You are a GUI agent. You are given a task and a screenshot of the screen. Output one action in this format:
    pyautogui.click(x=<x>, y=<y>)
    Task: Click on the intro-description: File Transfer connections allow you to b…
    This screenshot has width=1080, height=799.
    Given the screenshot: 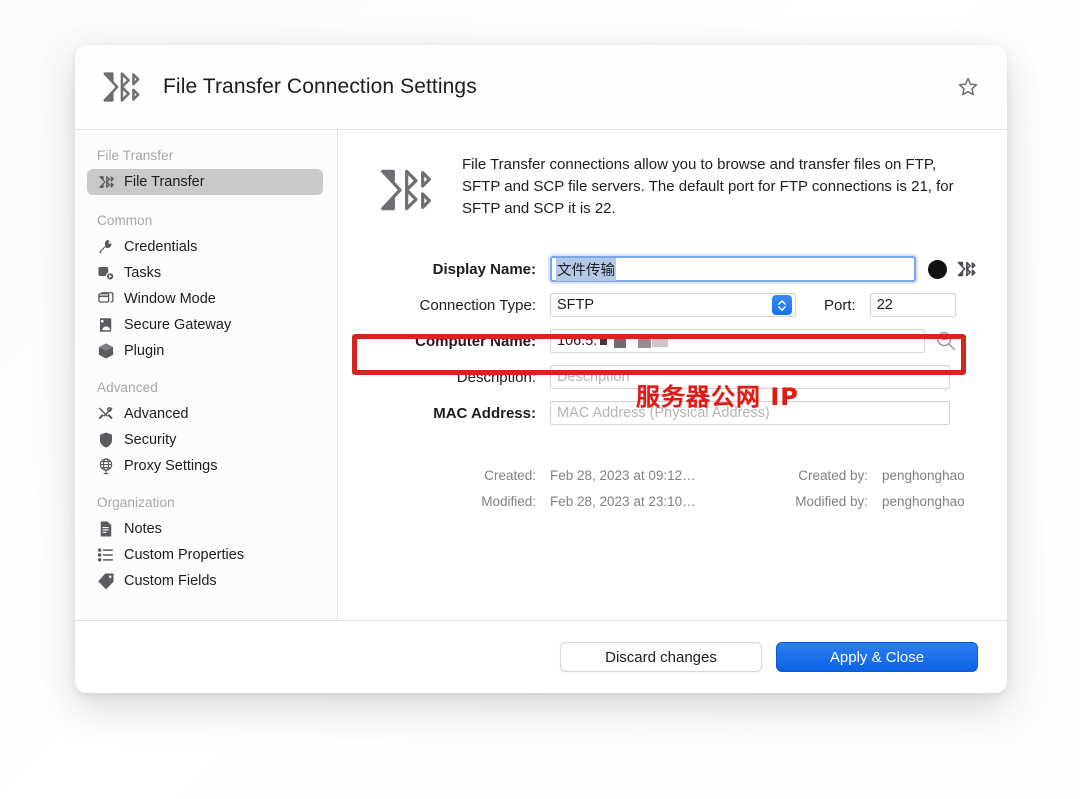 What is the action you would take?
    pyautogui.click(x=708, y=186)
    